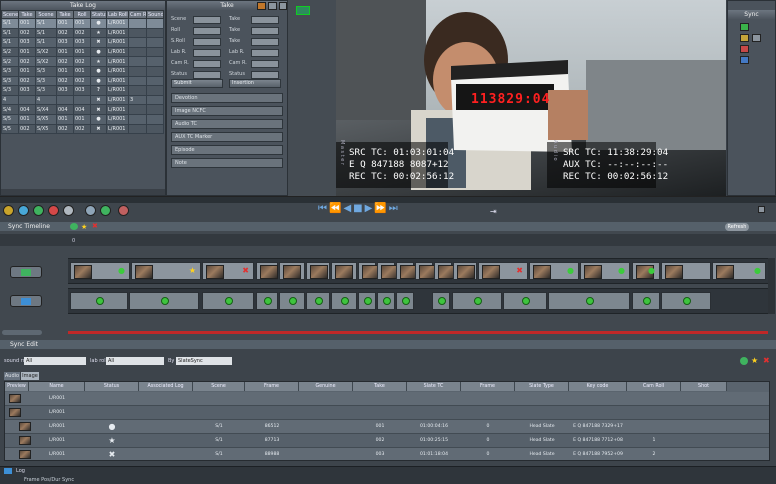 The height and width of the screenshot is (484, 776). Describe the element at coordinates (744, 361) in the screenshot. I see `edit-ok-icon` at that location.